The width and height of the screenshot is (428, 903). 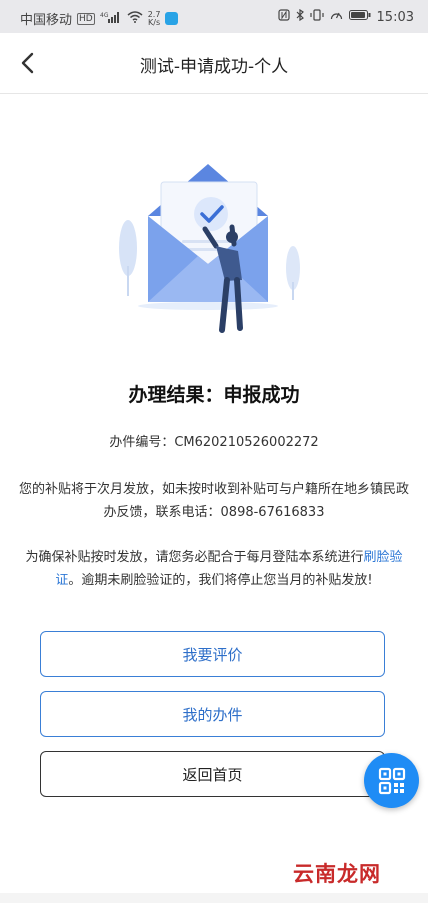 What do you see at coordinates (208, 246) in the screenshot?
I see `envelope-success-icon` at bounding box center [208, 246].